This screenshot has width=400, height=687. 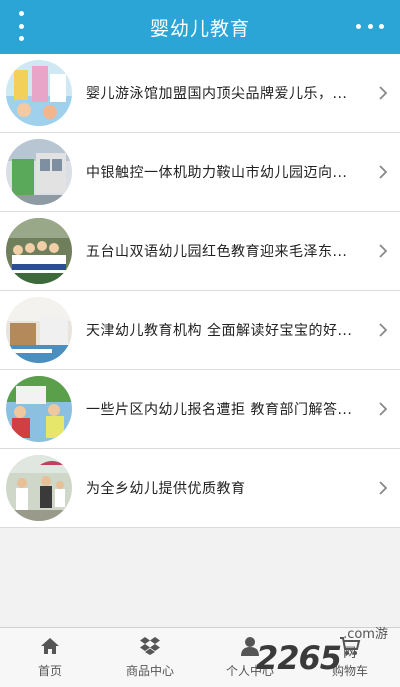 I want to click on article-title: 为全乡幼儿提供优质教育, so click(x=166, y=489).